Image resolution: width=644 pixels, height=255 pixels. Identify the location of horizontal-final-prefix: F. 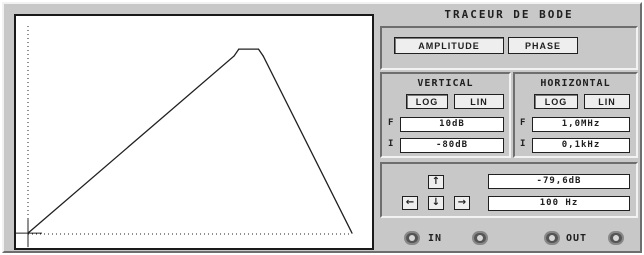
(523, 123).